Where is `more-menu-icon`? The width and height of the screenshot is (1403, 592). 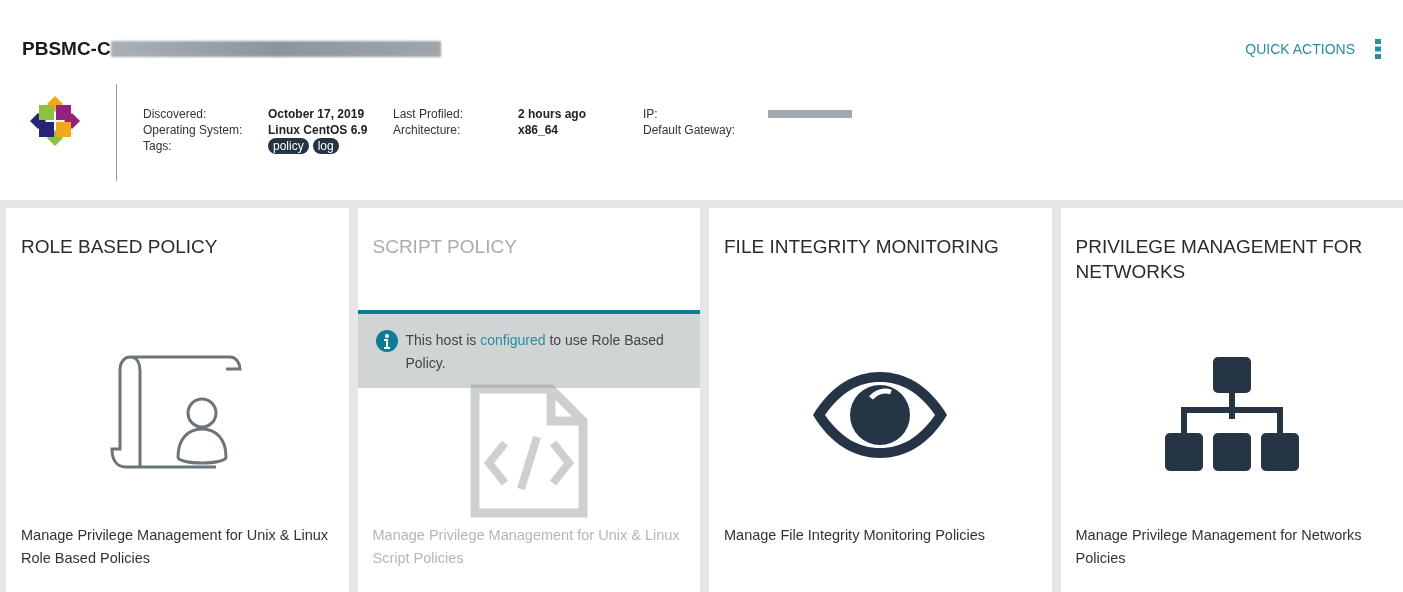 more-menu-icon is located at coordinates (1378, 49).